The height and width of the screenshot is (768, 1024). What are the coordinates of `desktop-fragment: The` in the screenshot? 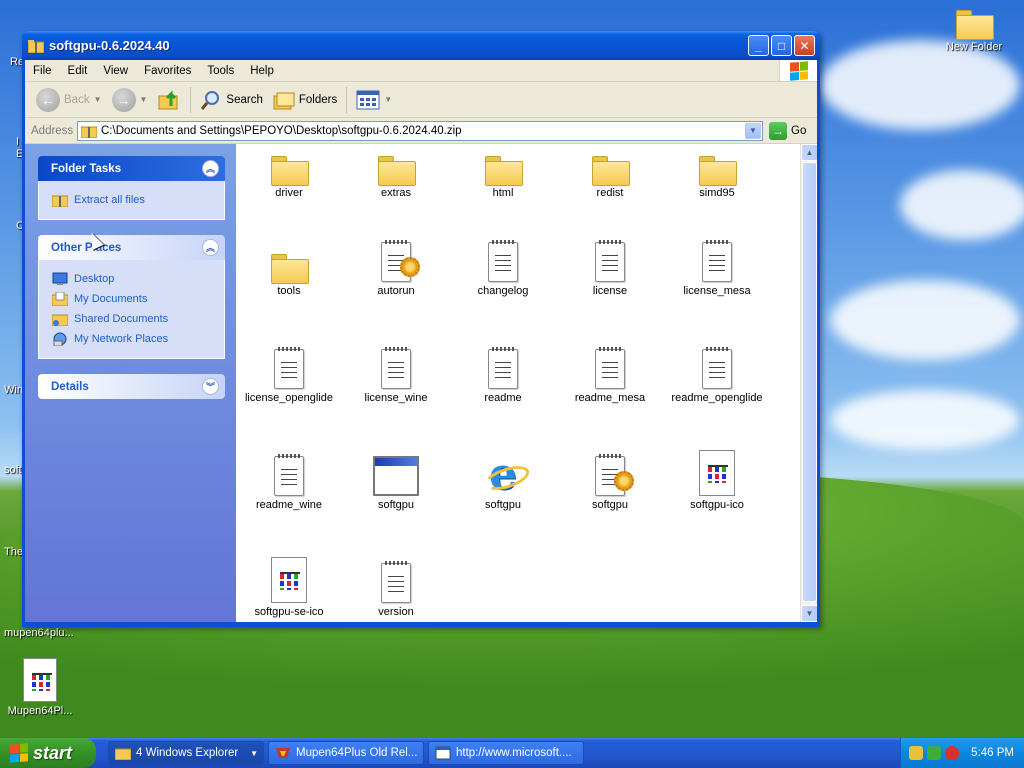 It's located at (13, 552).